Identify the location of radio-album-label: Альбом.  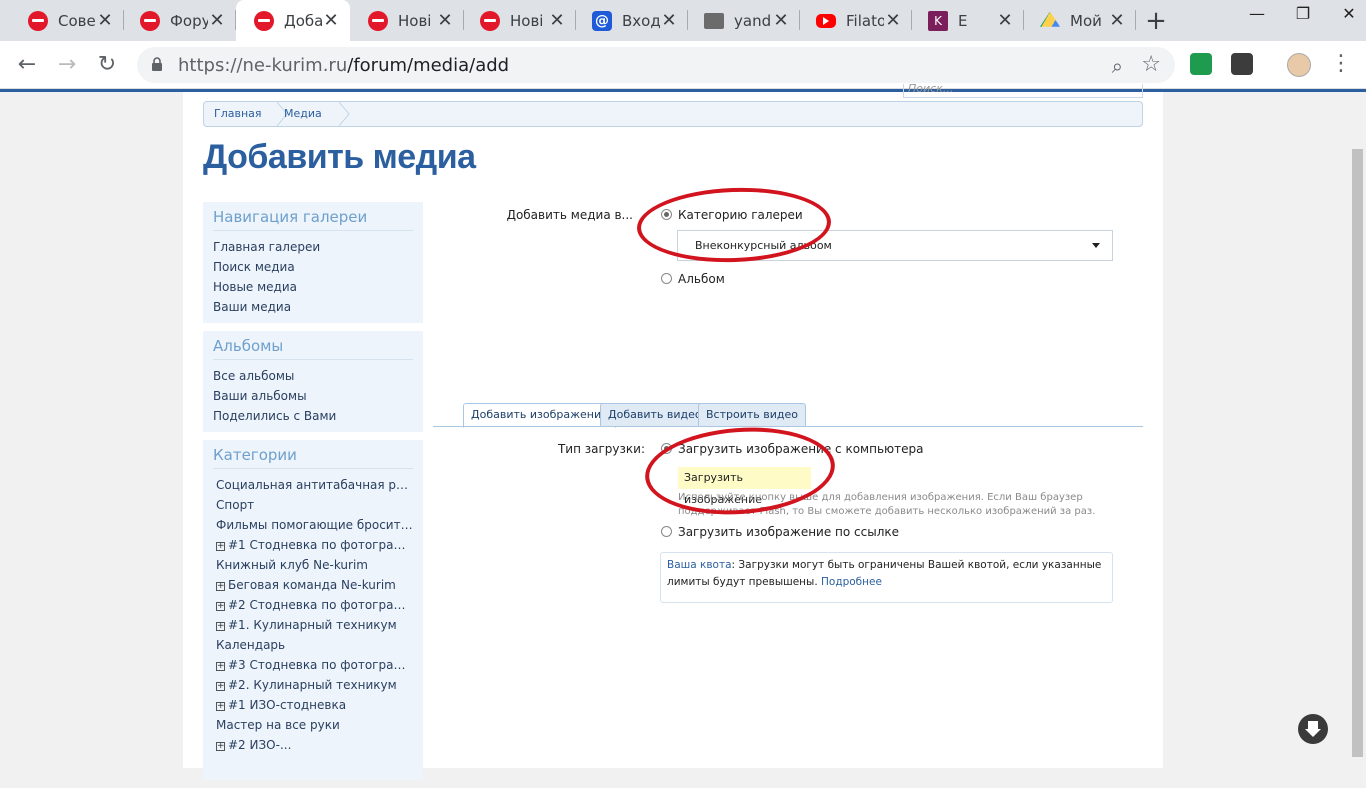
(701, 279).